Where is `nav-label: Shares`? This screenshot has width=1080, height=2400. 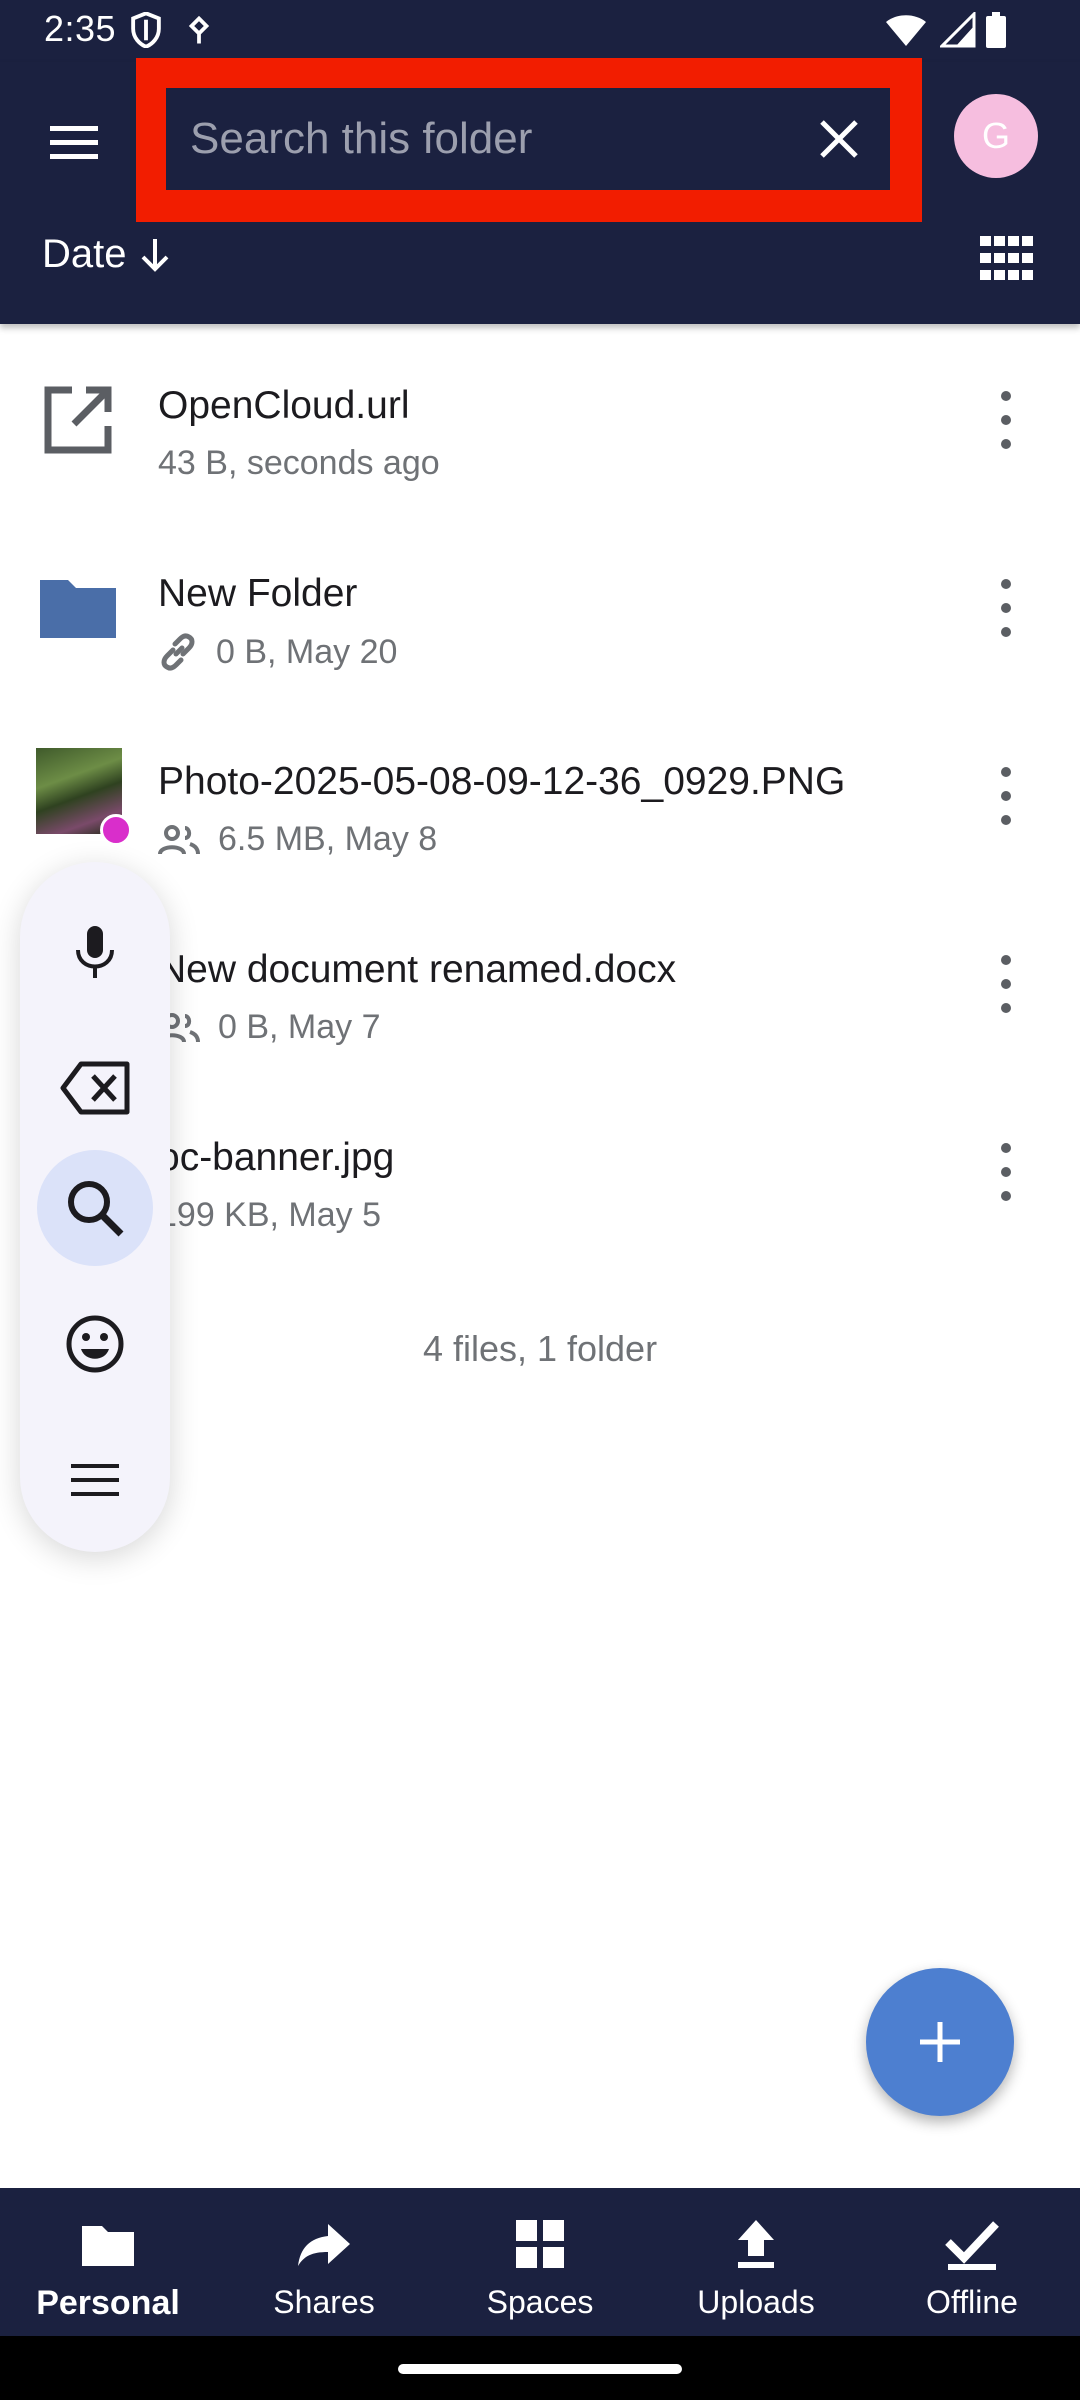
nav-label: Shares is located at coordinates (324, 2302).